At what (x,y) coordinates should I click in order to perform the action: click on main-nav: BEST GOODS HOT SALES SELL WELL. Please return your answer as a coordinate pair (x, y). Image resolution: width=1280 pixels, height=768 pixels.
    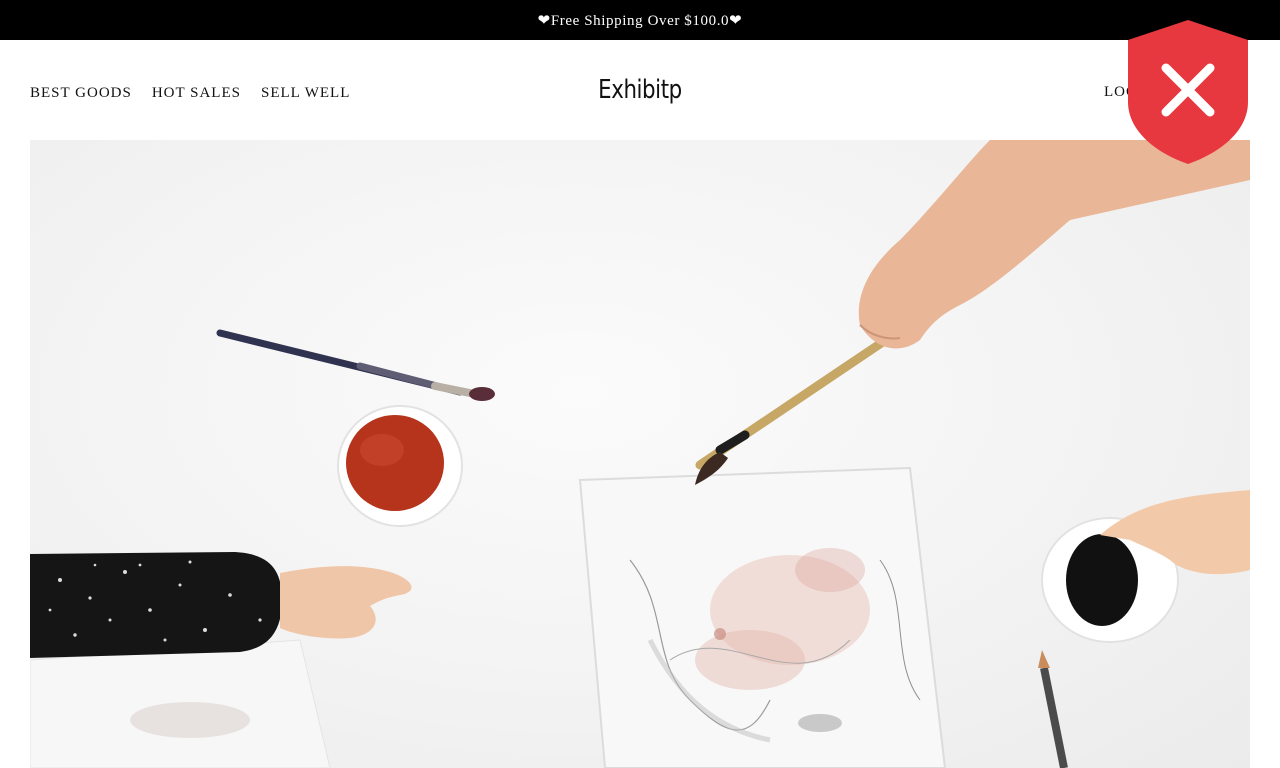
    Looking at the image, I should click on (190, 90).